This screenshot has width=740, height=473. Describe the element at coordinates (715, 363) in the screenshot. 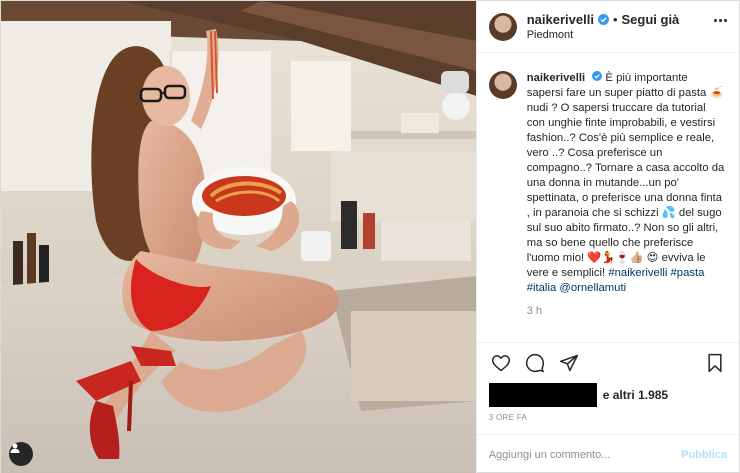

I see `bookmark-icon` at that location.